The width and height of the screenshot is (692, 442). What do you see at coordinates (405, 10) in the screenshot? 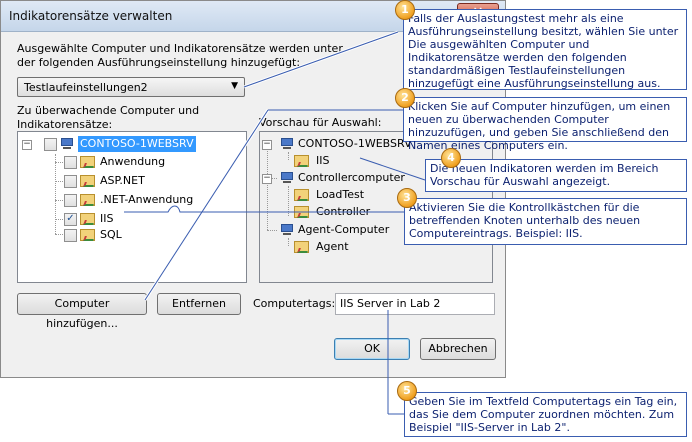
I see `callout-badge-1: 1` at bounding box center [405, 10].